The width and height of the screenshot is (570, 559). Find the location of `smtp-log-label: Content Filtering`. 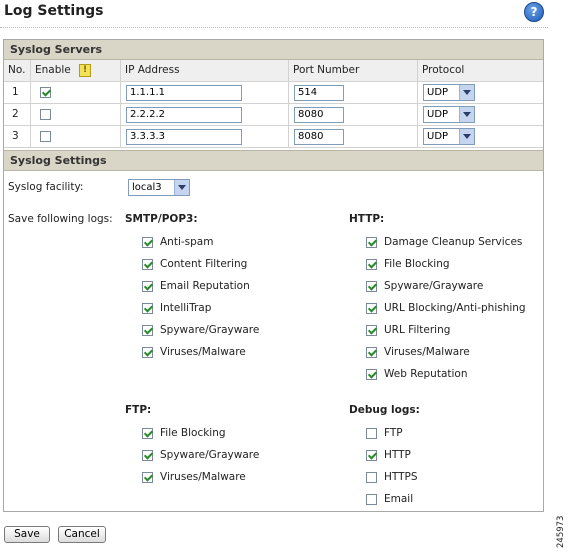

smtp-log-label: Content Filtering is located at coordinates (204, 264).